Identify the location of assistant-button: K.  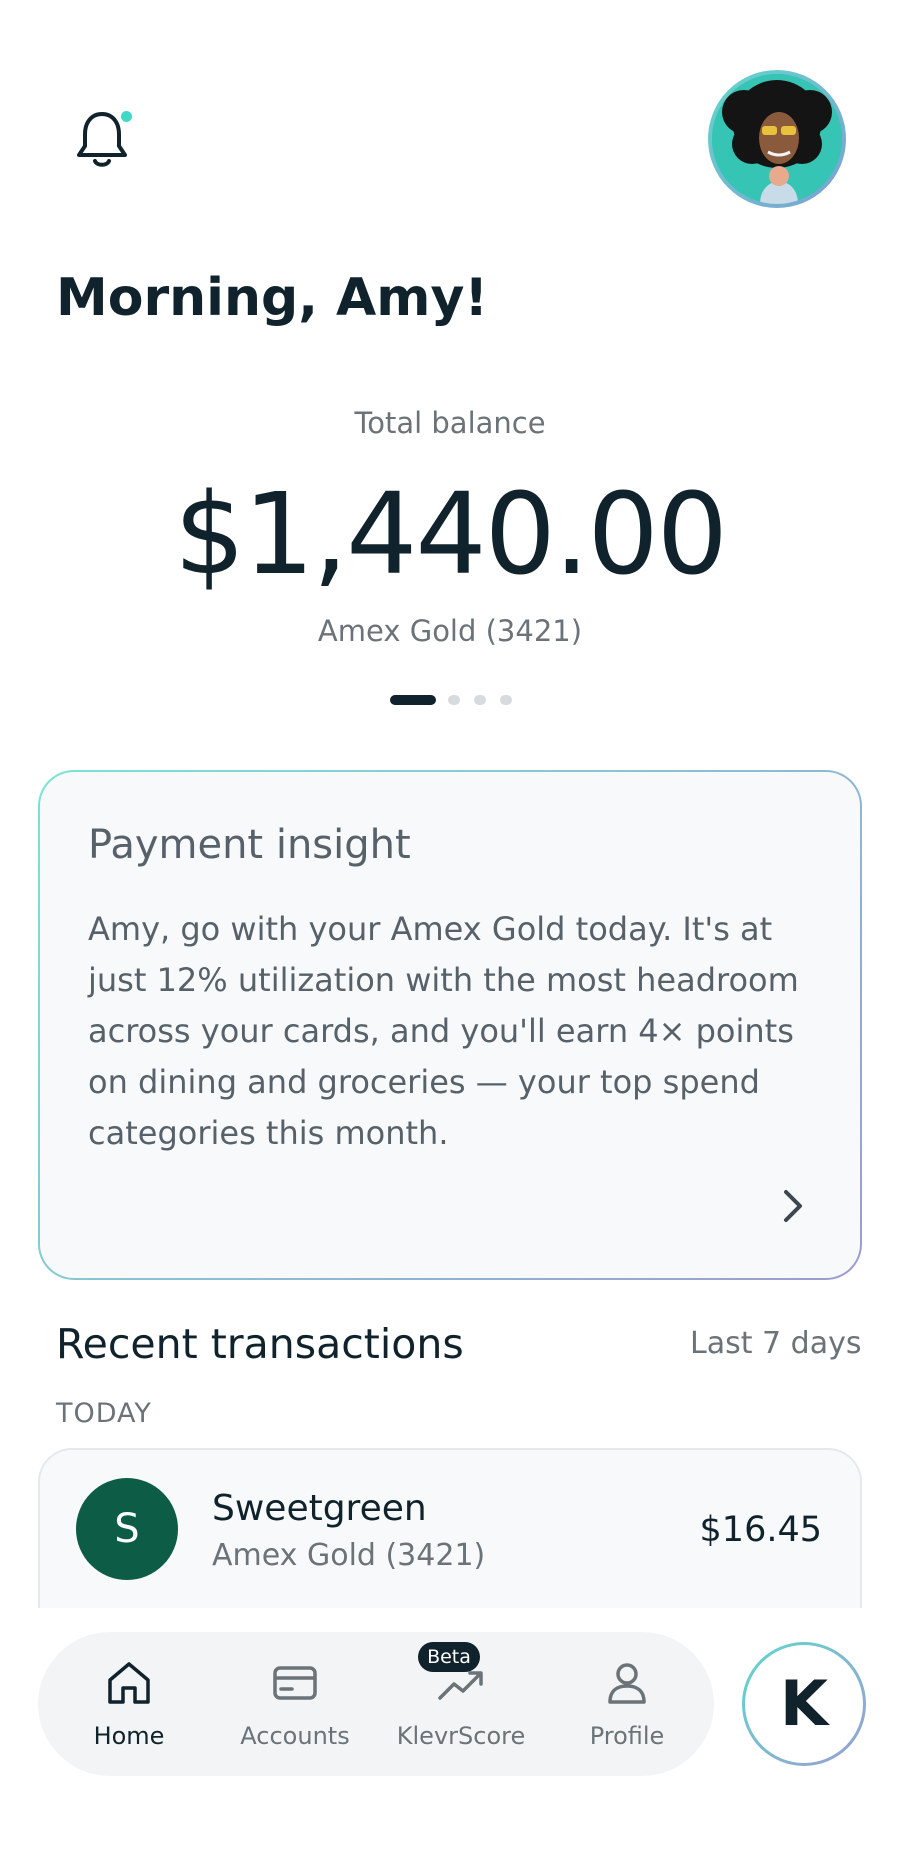
(804, 1704).